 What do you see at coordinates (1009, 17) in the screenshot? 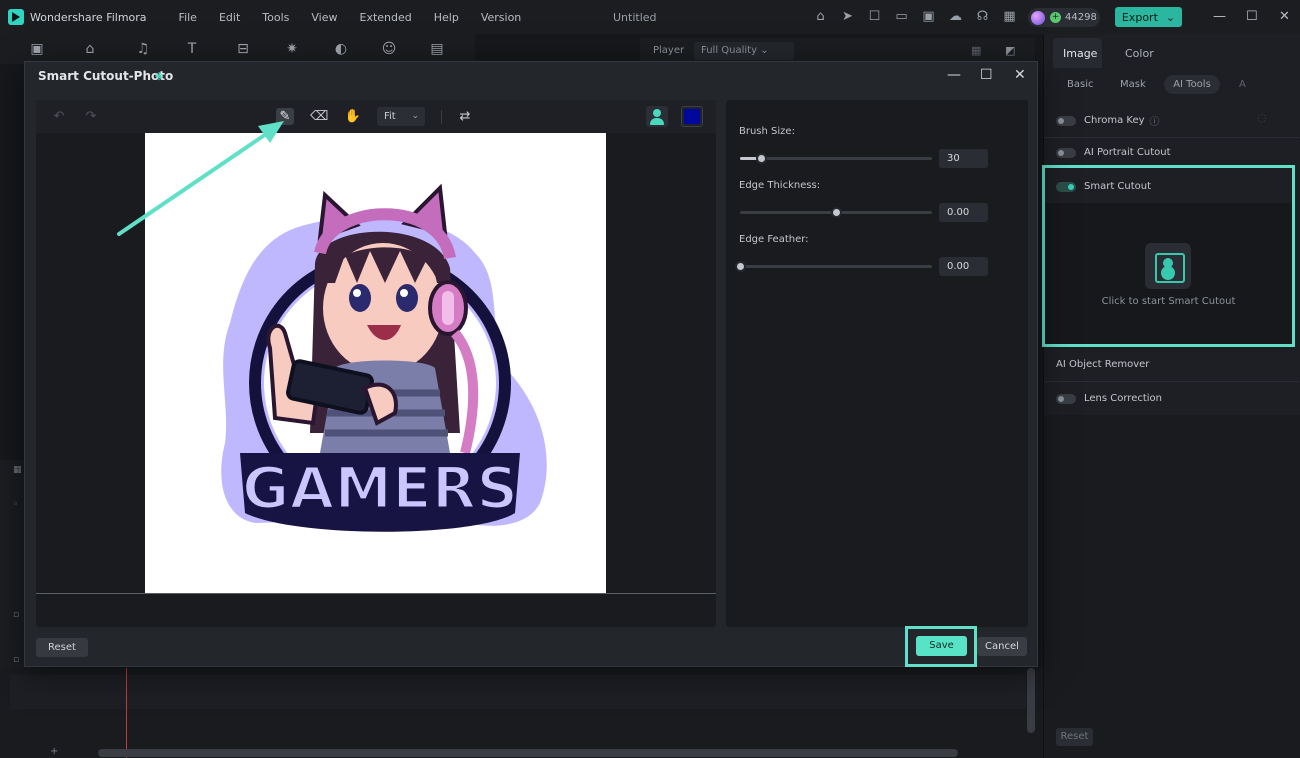
I see `apps-grid-icon: ▦` at bounding box center [1009, 17].